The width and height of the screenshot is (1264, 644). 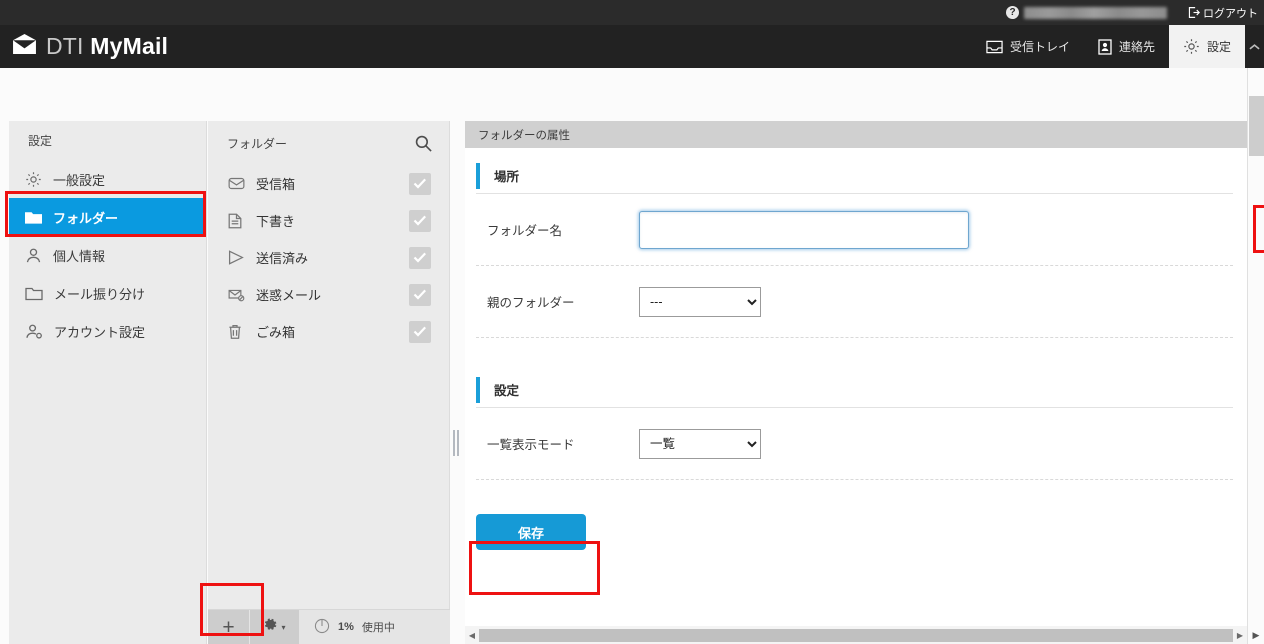 I want to click on folders-header: フォルダー, so click(x=328, y=143).